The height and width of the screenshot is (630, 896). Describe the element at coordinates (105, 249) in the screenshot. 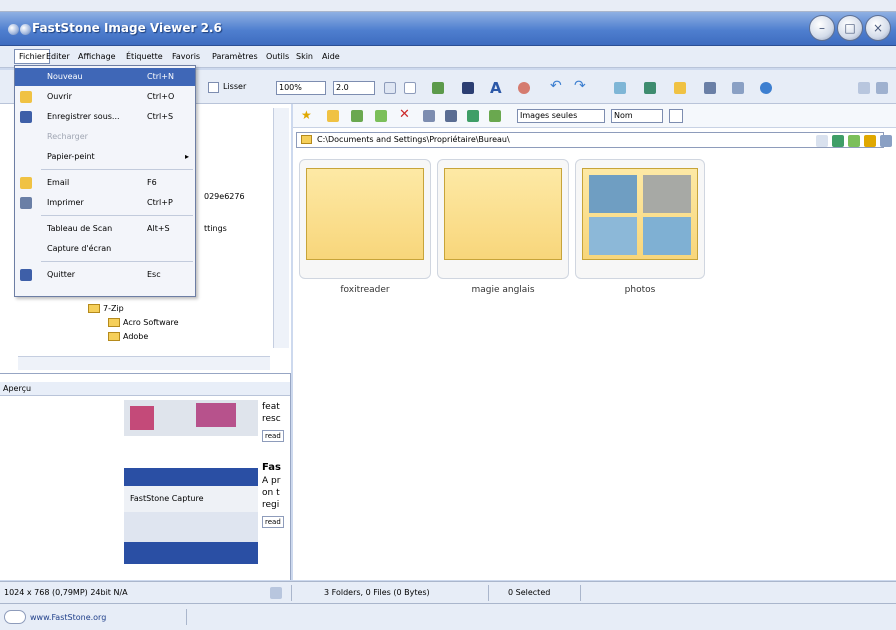

I see `menu-item-capture-ecran: Capture d'écran` at that location.